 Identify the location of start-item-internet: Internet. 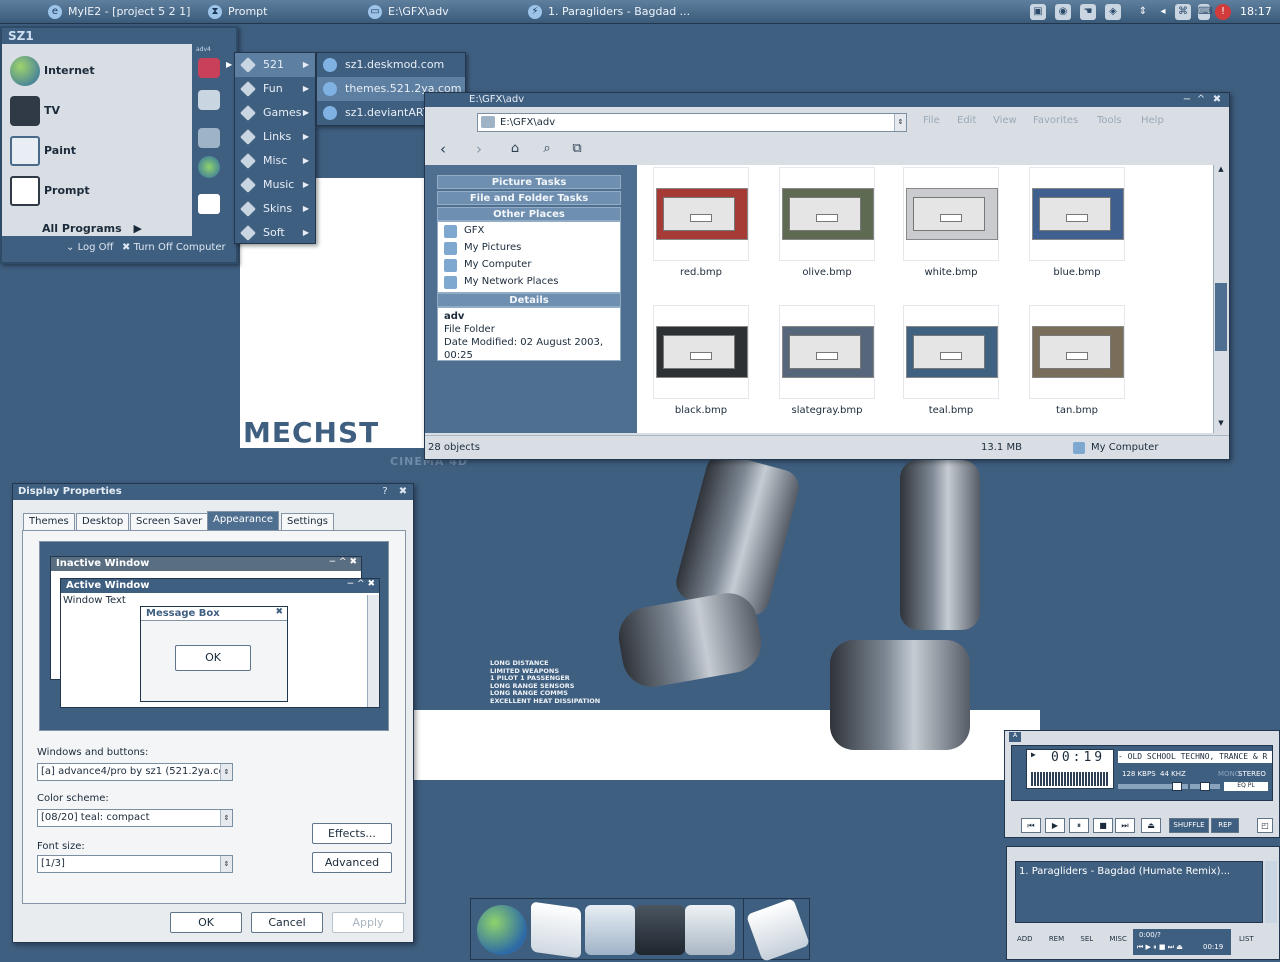
(98, 71).